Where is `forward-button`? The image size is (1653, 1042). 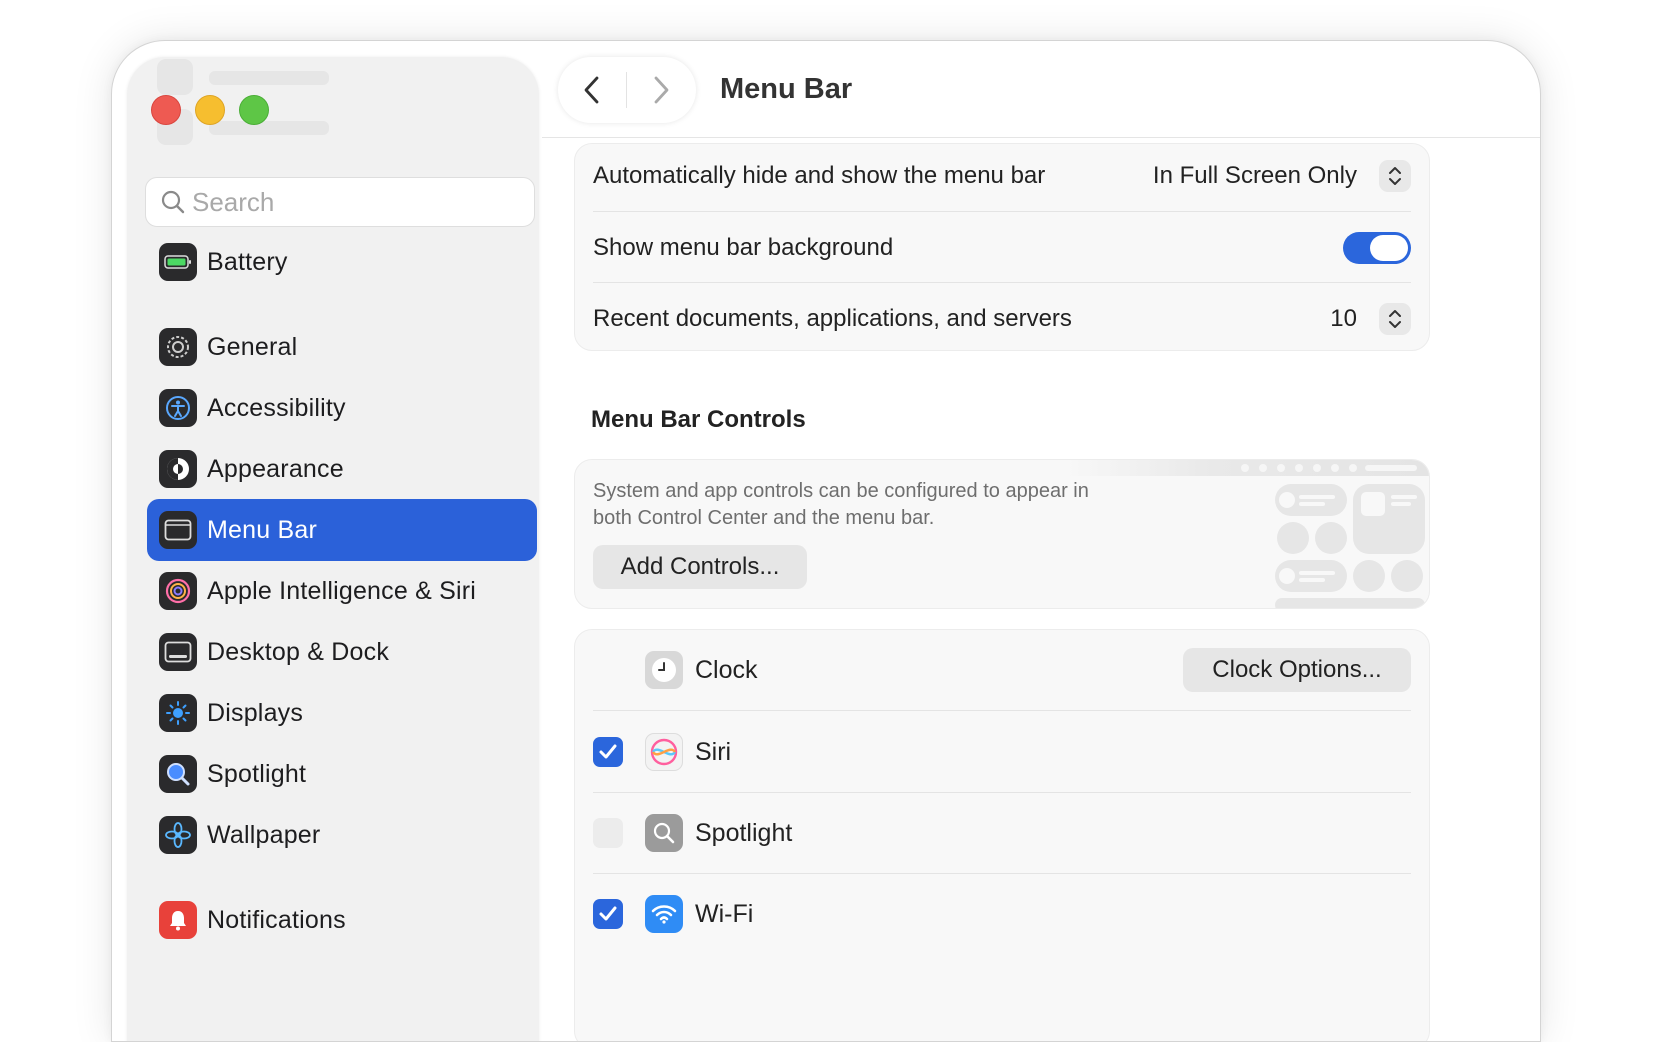
forward-button is located at coordinates (661, 90).